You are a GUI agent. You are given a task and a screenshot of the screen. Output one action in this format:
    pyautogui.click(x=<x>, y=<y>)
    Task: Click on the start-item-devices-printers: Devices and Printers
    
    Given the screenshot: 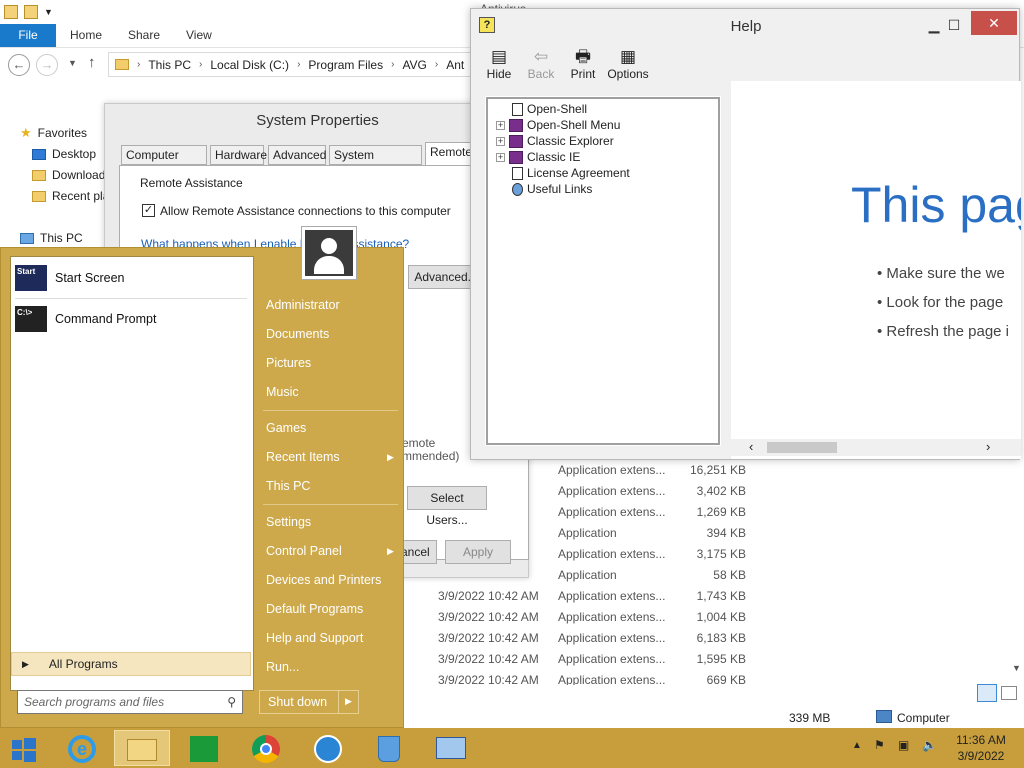 What is the action you would take?
    pyautogui.click(x=323, y=580)
    